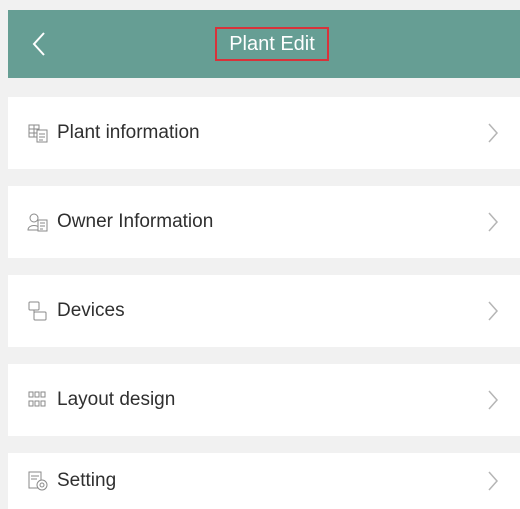 Image resolution: width=520 pixels, height=509 pixels. What do you see at coordinates (38, 222) in the screenshot?
I see `owner-info-icon` at bounding box center [38, 222].